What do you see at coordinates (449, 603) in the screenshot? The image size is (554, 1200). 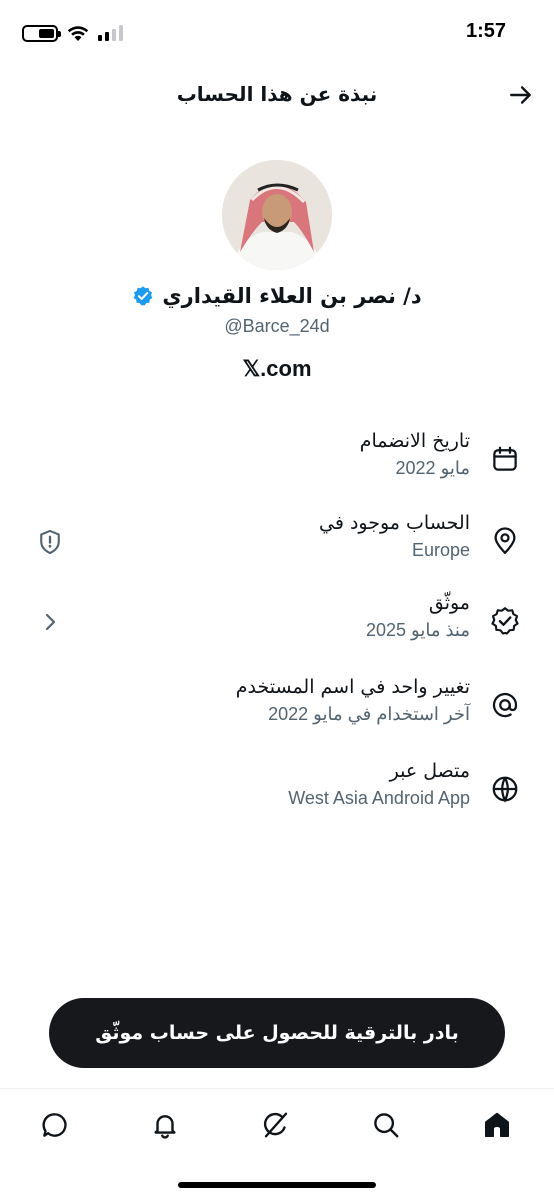 I see `verified-title: موثّق` at bounding box center [449, 603].